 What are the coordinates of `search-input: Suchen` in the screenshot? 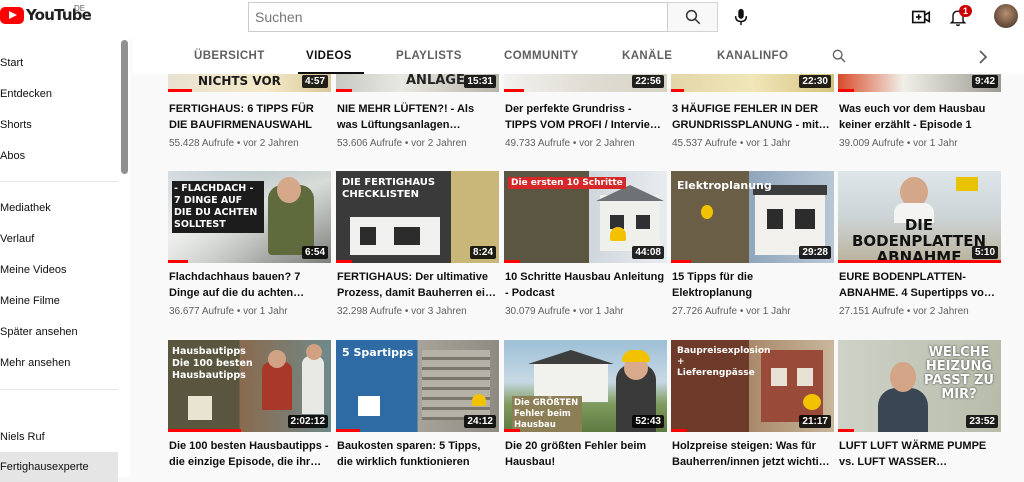 It's located at (458, 17).